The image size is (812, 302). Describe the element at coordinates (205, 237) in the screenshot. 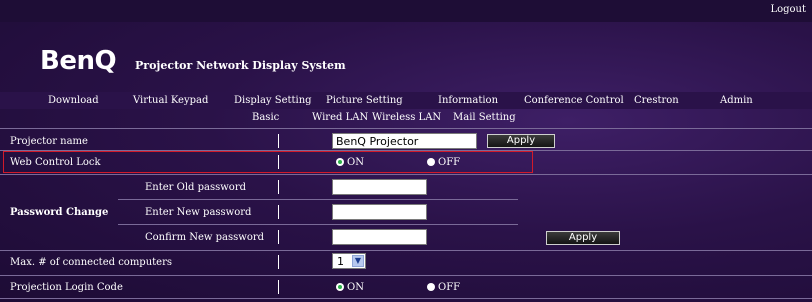

I see `confirm-password-label: Confirm New password` at that location.